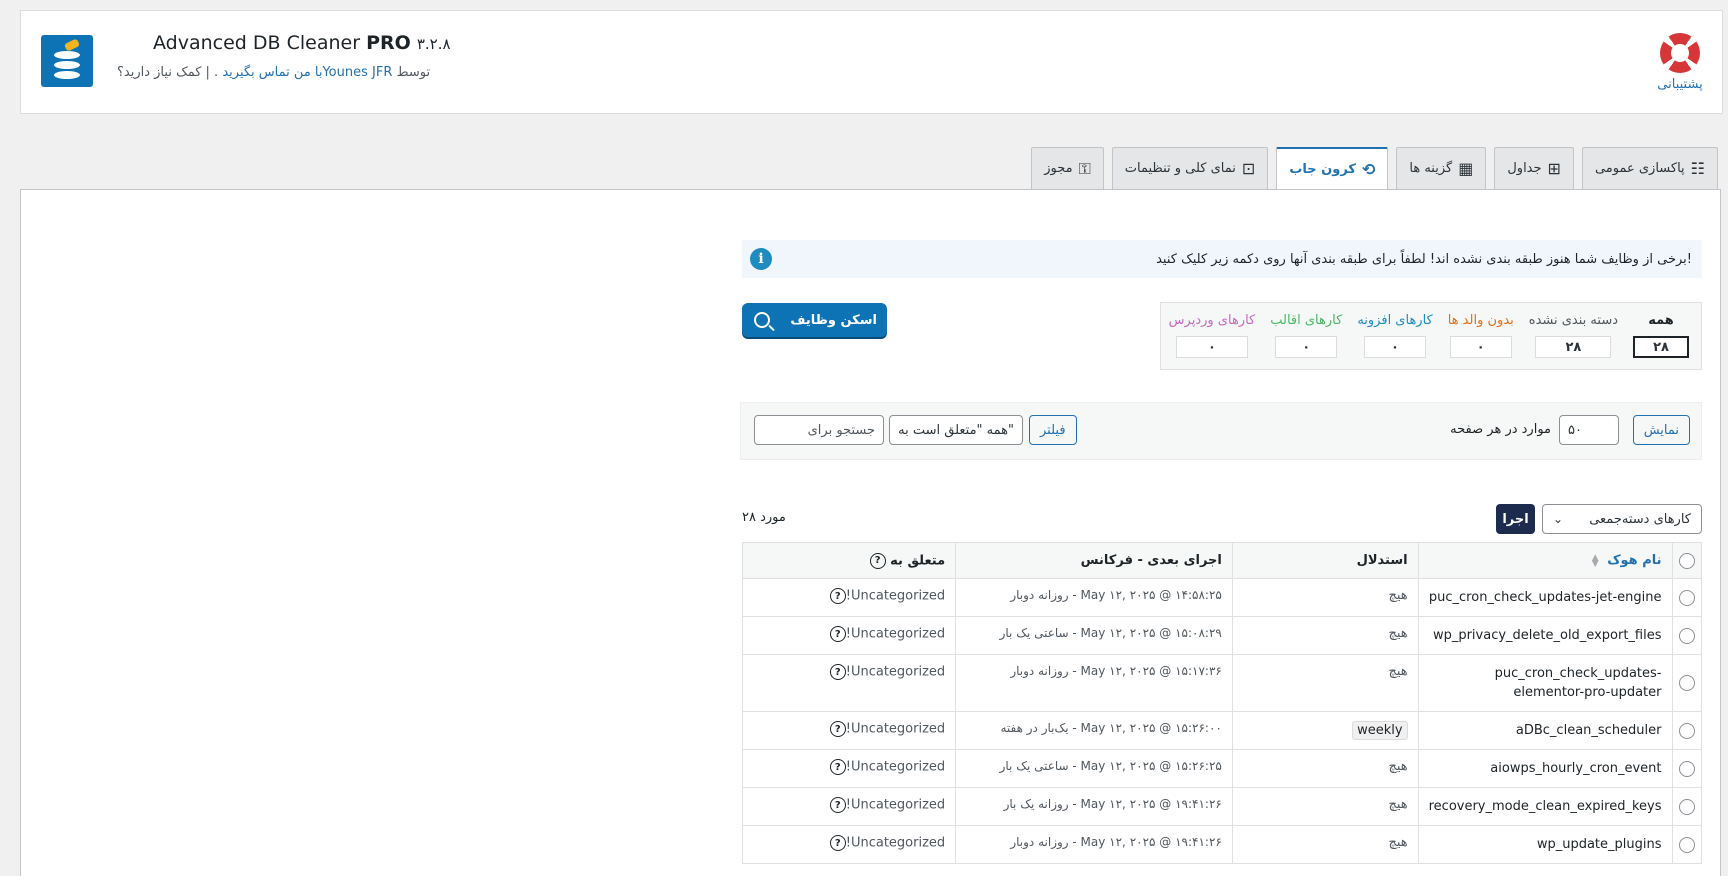 The width and height of the screenshot is (1728, 876). I want to click on lifebuoy-icon, so click(1680, 53).